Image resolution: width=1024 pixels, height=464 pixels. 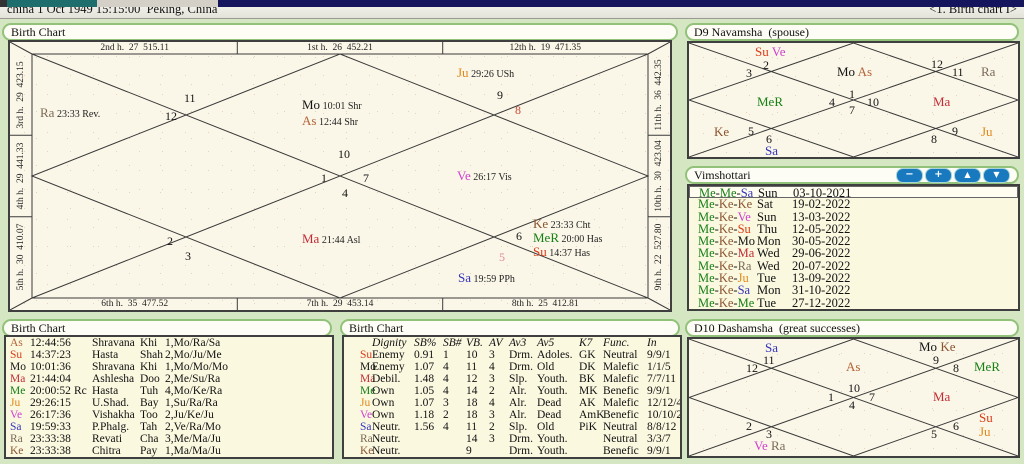 What do you see at coordinates (853, 397) in the screenshot?
I see `d10-chart: 12 11 9 8 10 1 7 4 2 3 5 6 Sa As Mo Ke MeR Ma Ve Ra Su Ju` at bounding box center [853, 397].